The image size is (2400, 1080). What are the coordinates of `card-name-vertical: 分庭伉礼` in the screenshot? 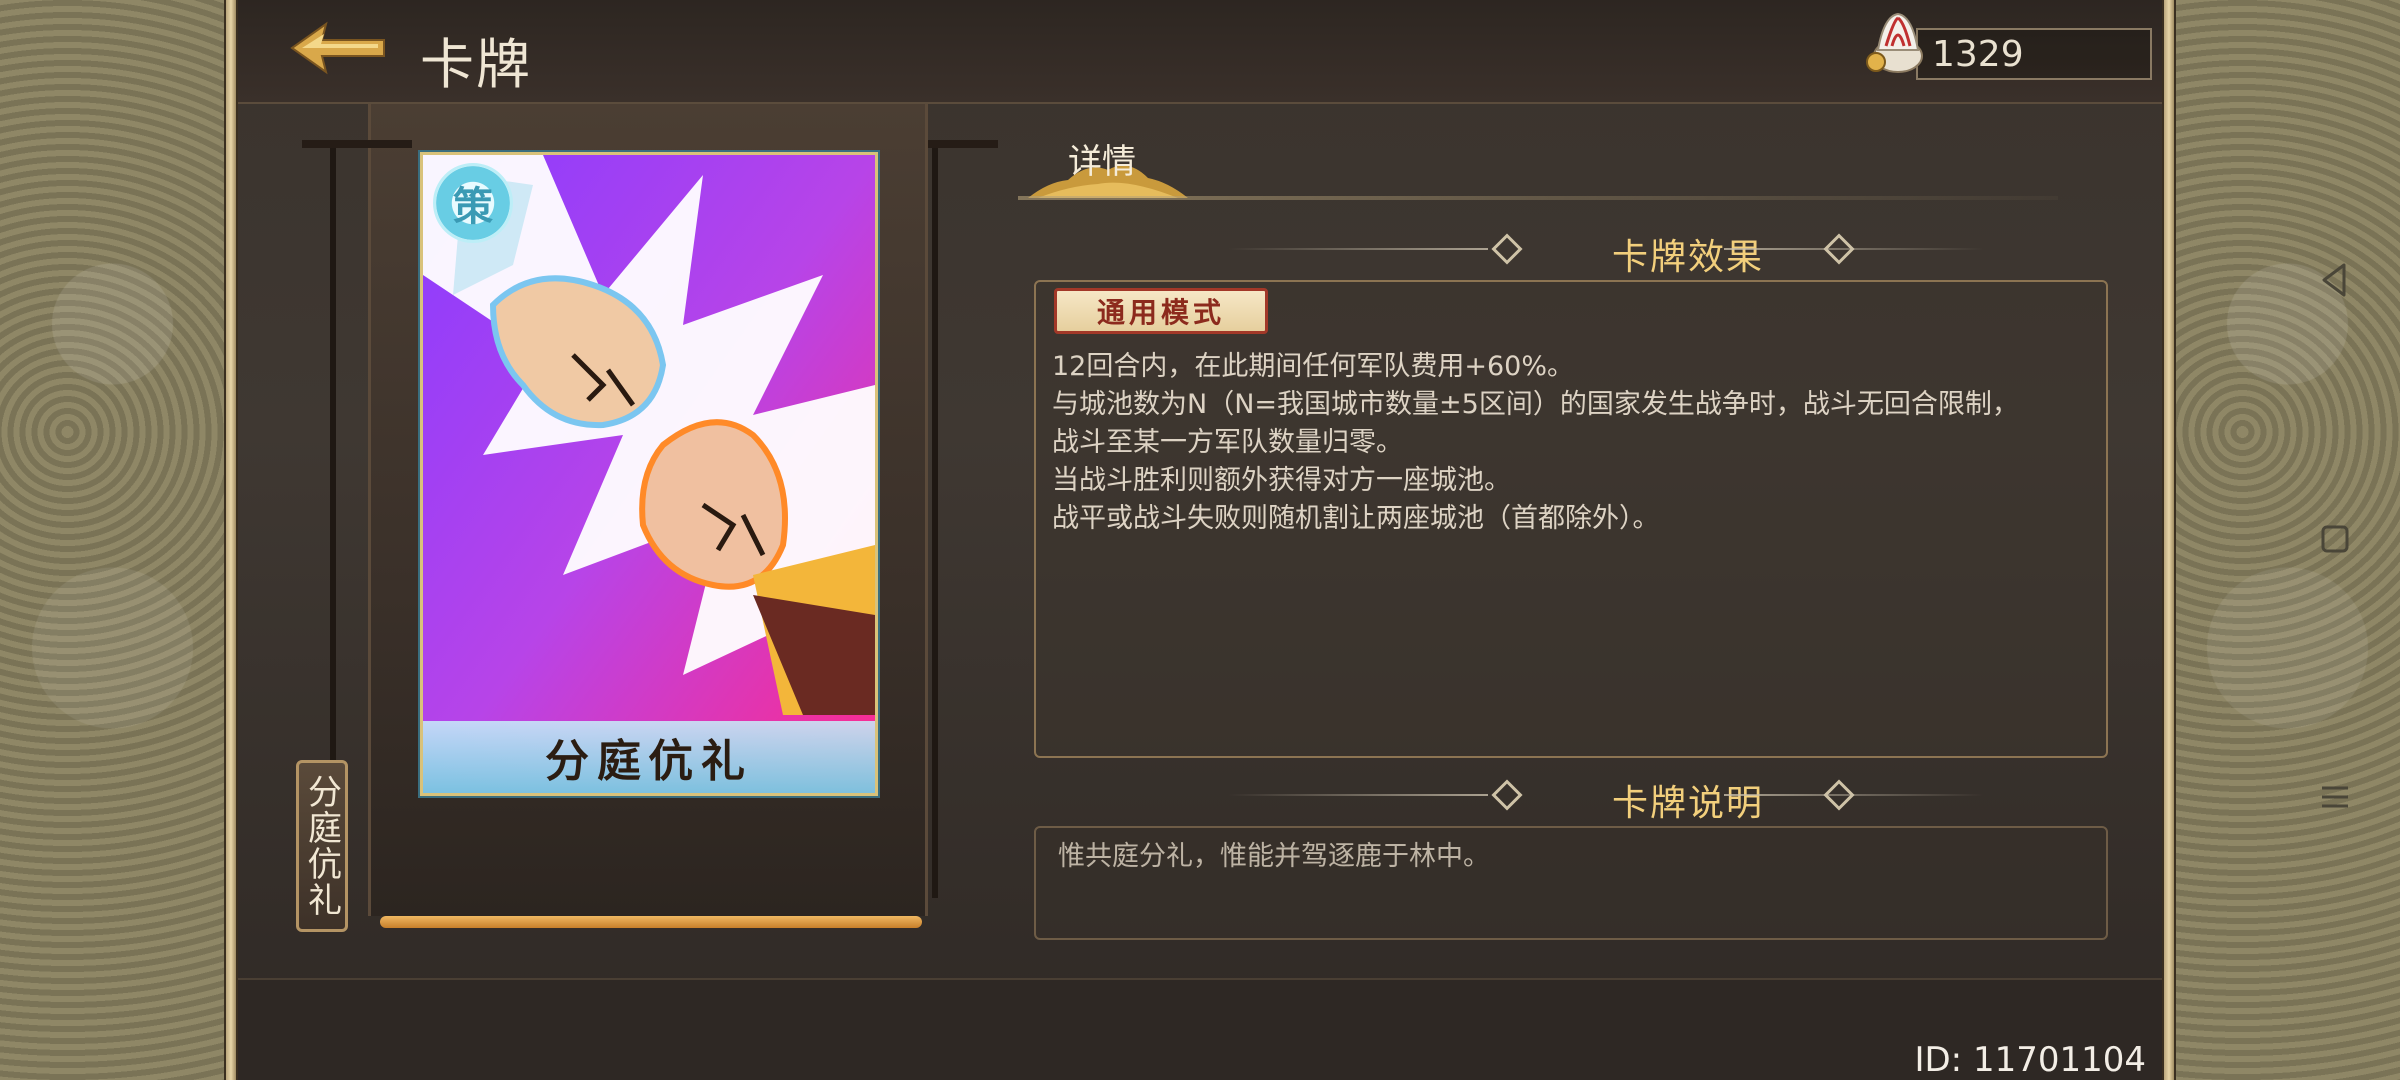 It's located at (321, 846).